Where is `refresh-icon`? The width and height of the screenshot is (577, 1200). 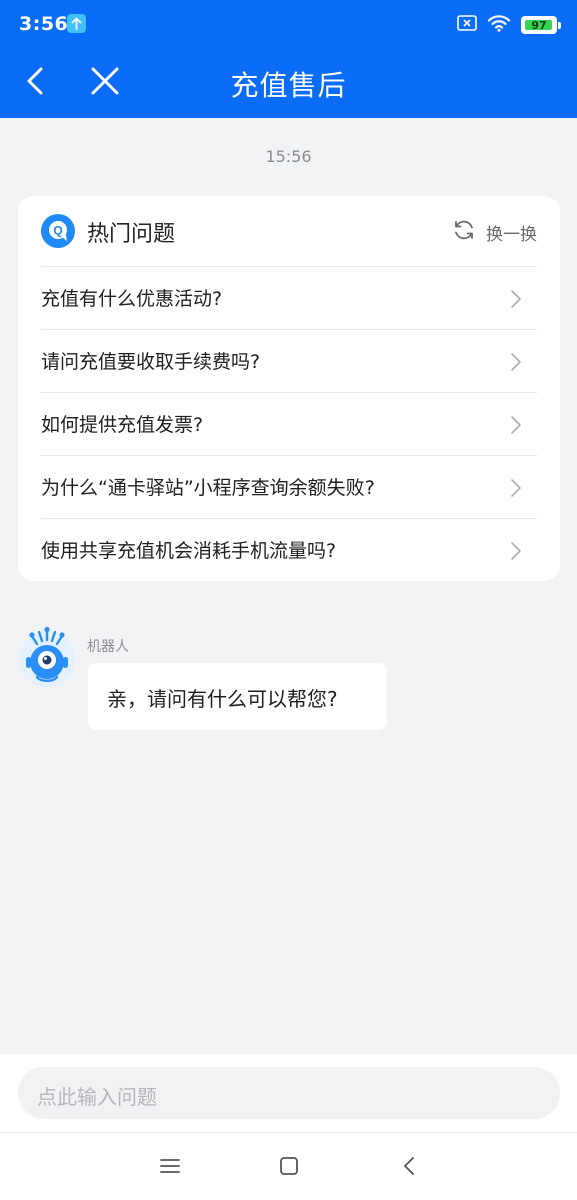
refresh-icon is located at coordinates (464, 232).